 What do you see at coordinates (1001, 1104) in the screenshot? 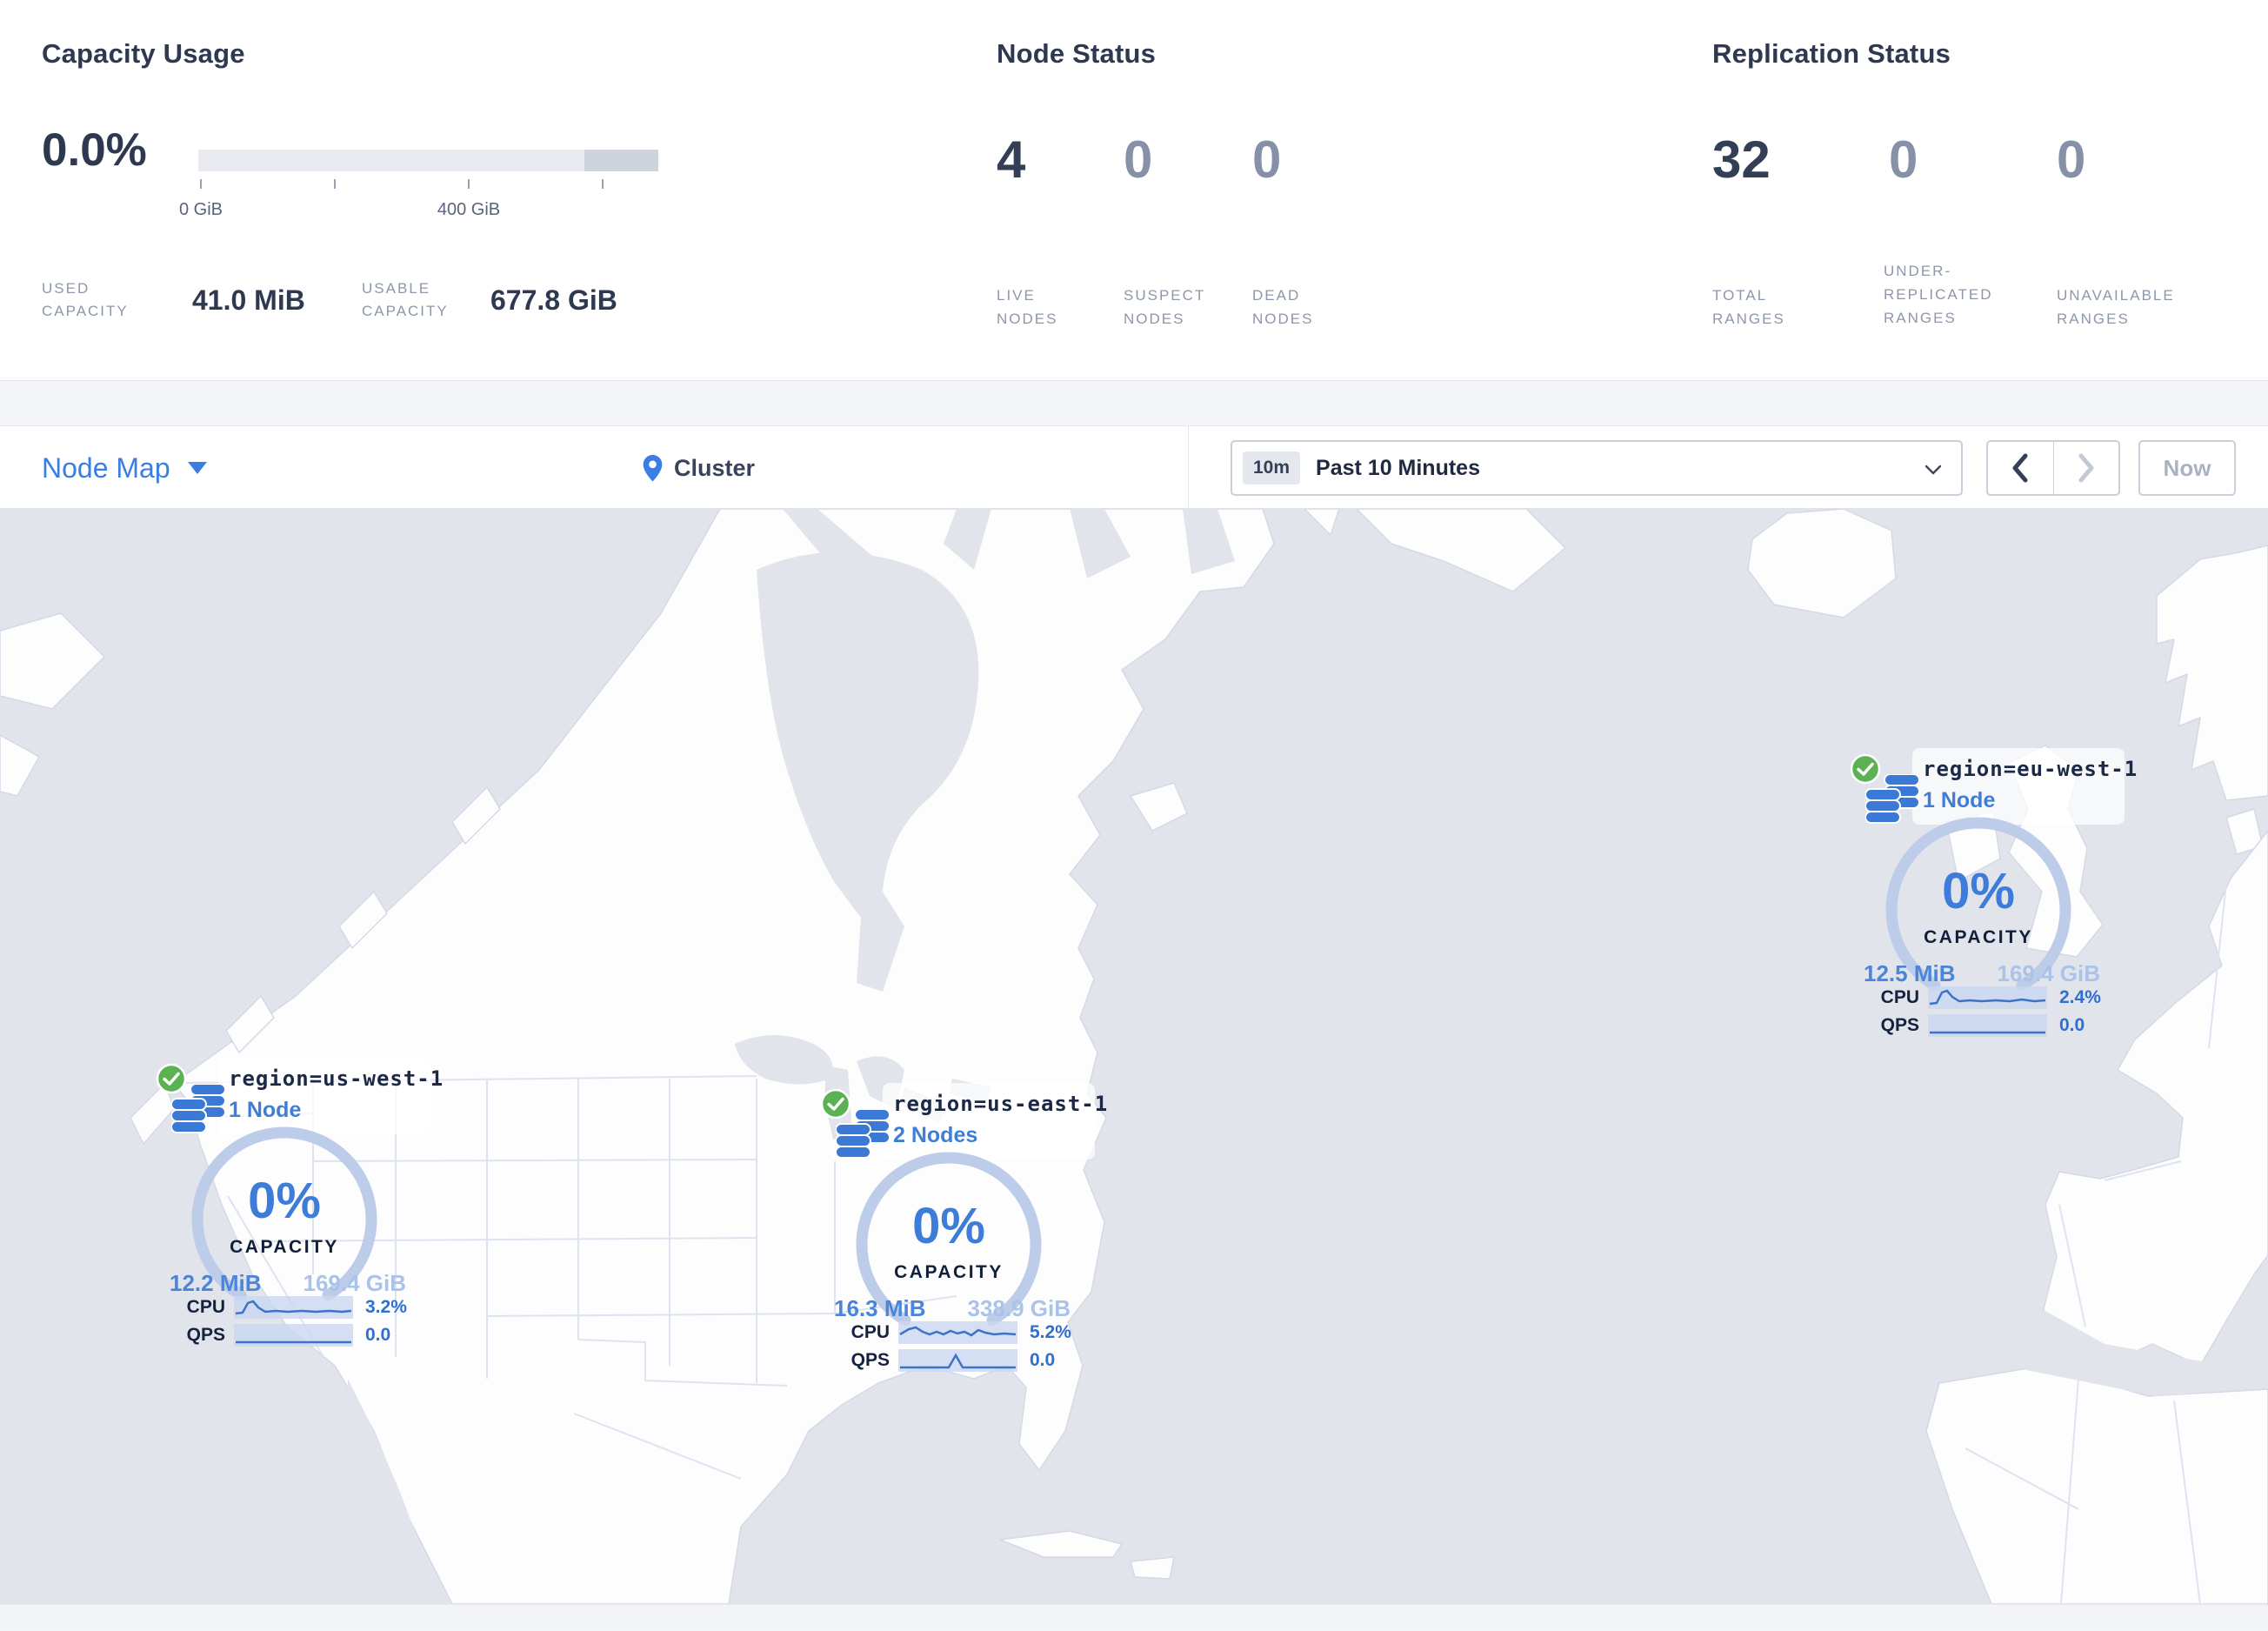
I see `region-name: region=us-east-1` at bounding box center [1001, 1104].